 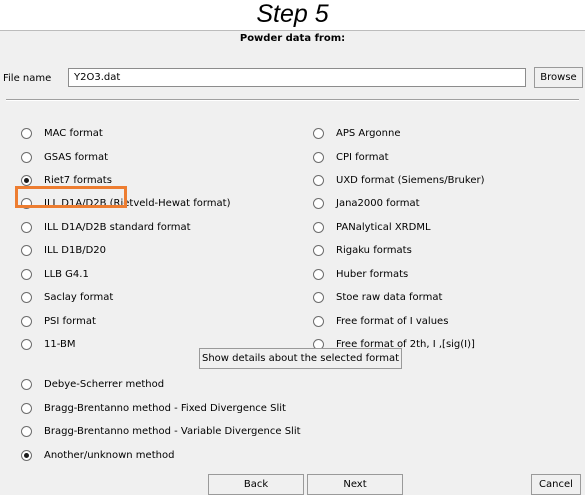 What do you see at coordinates (556, 484) in the screenshot?
I see `cancel-button: Cancel` at bounding box center [556, 484].